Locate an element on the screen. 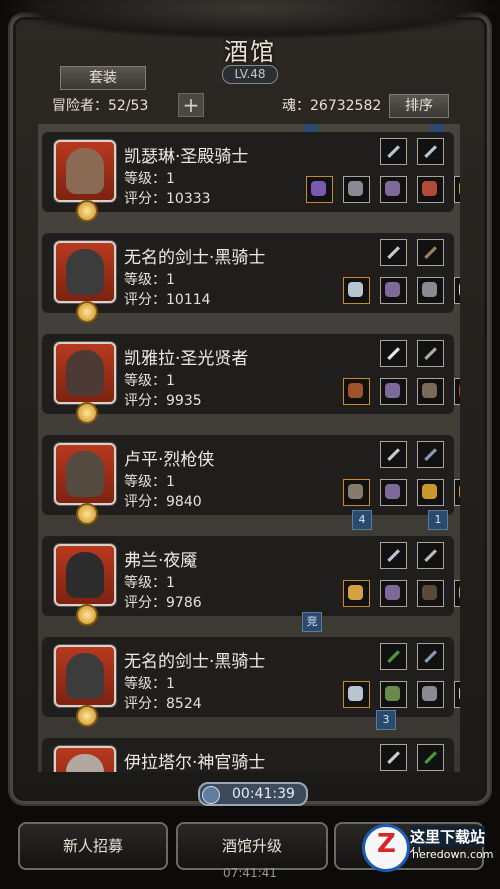 The image size is (500, 889). watermark-logo: Z 这里下载站 heredown.com is located at coordinates (427, 850).